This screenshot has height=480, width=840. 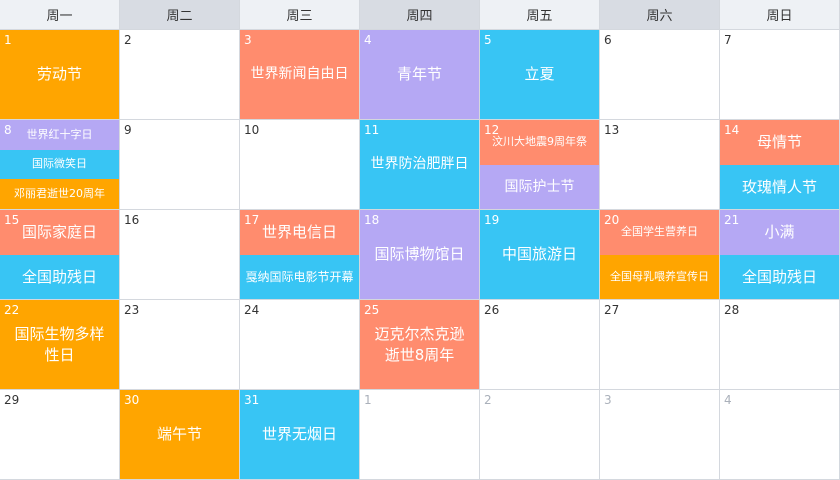 I want to click on day-number: 11, so click(x=372, y=130).